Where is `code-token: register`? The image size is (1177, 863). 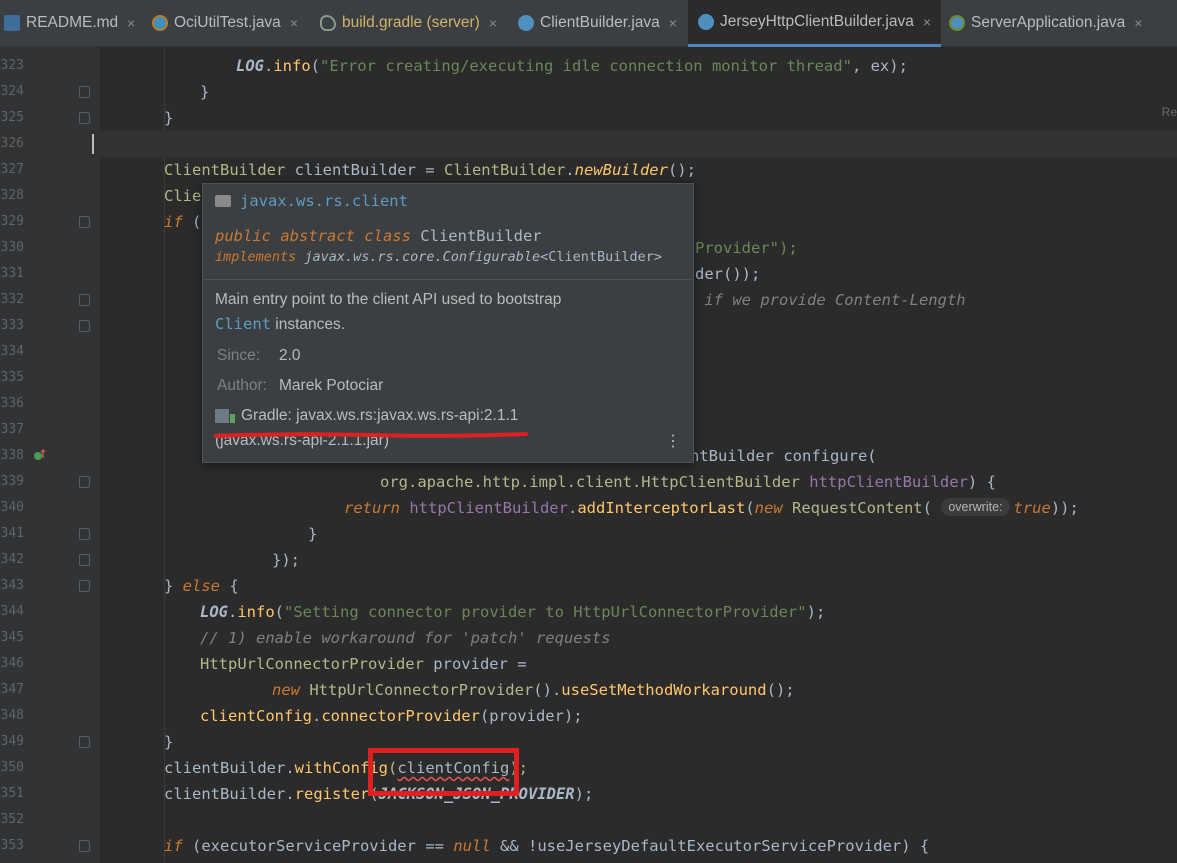
code-token: register is located at coordinates (332, 794).